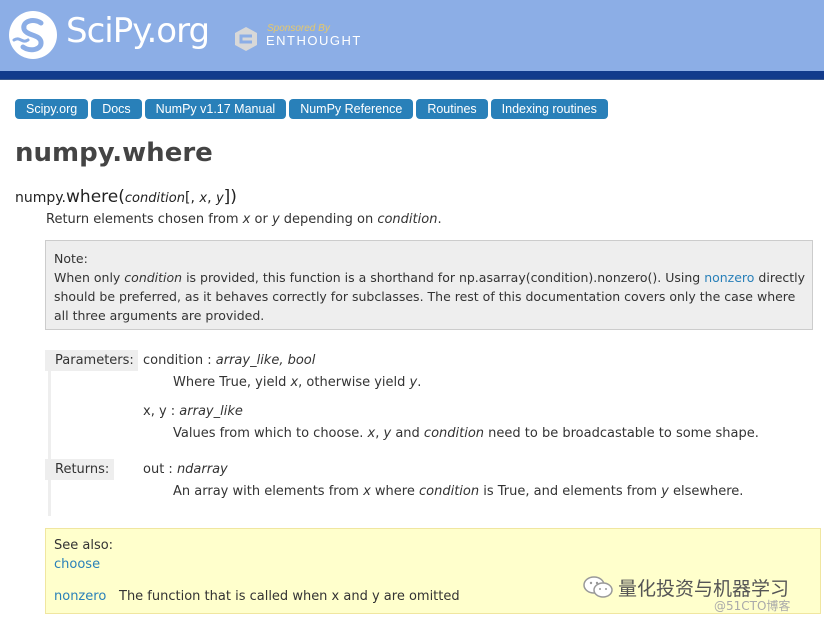  What do you see at coordinates (203, 198) in the screenshot?
I see `signature-arg-x: x` at bounding box center [203, 198].